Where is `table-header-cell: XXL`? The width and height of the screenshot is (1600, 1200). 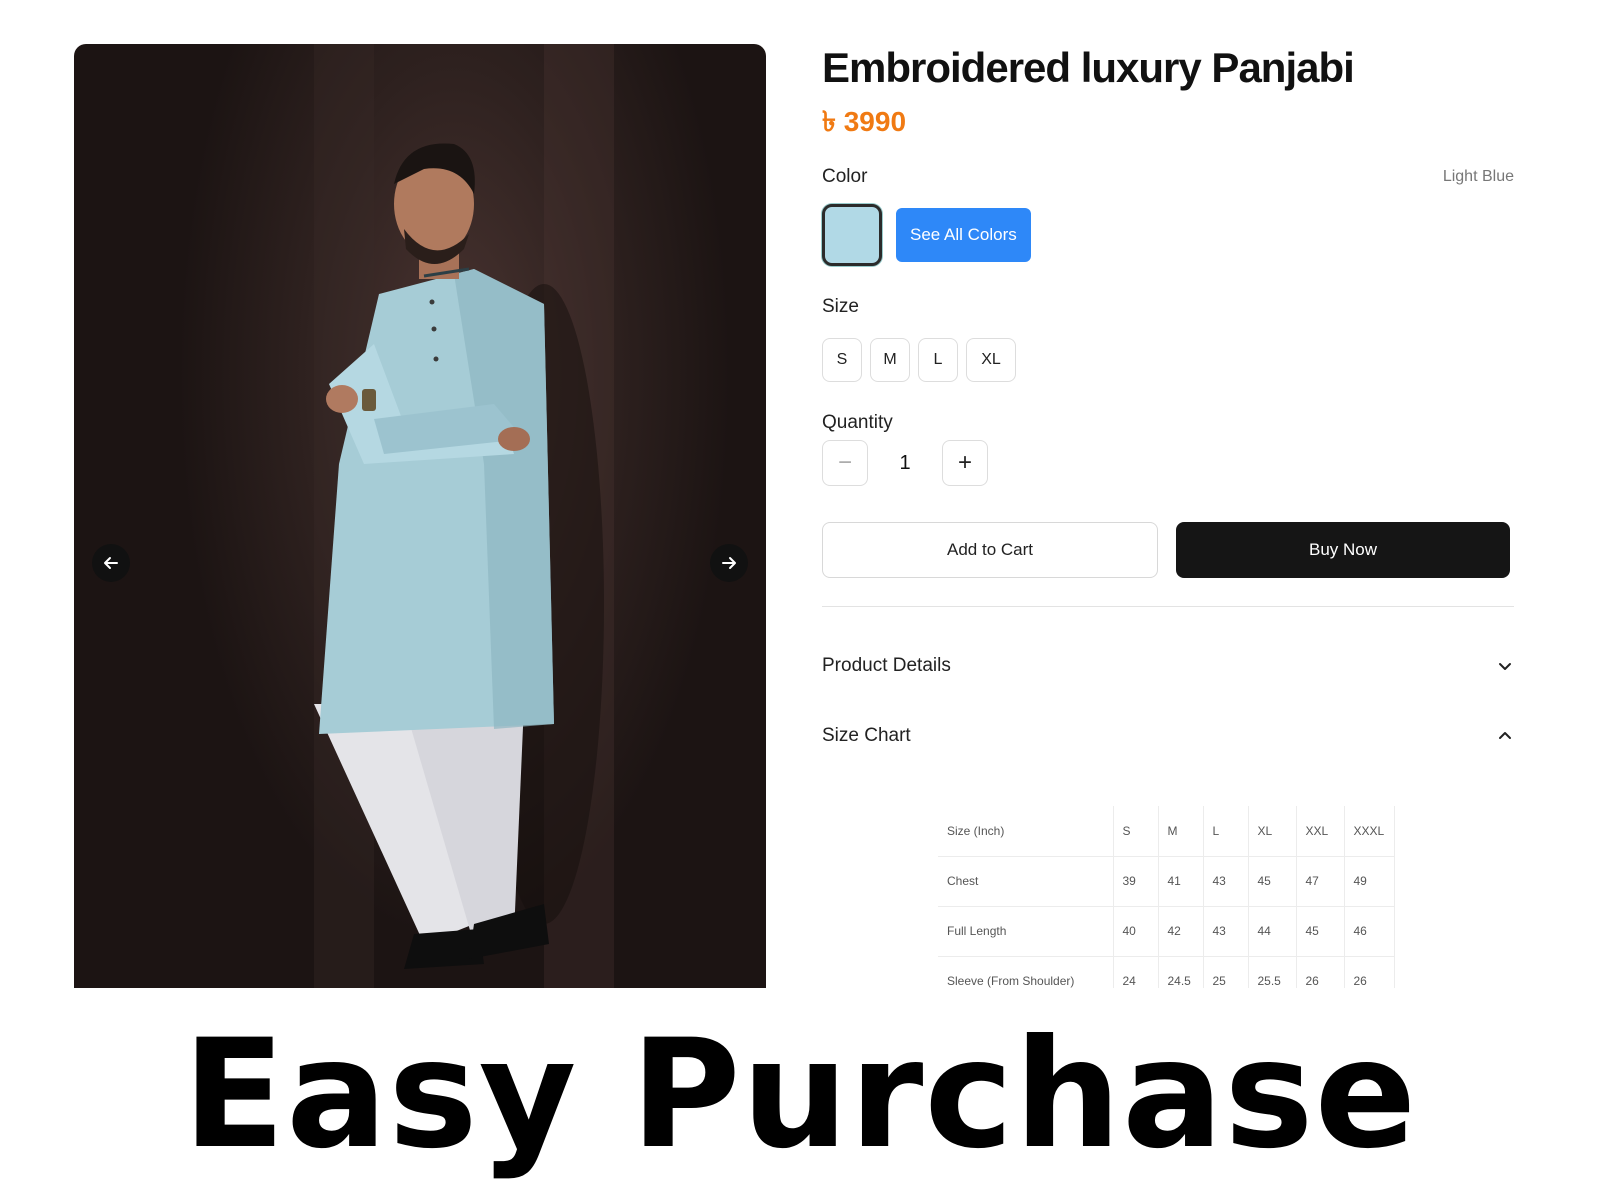
table-header-cell: XXL is located at coordinates (1320, 831).